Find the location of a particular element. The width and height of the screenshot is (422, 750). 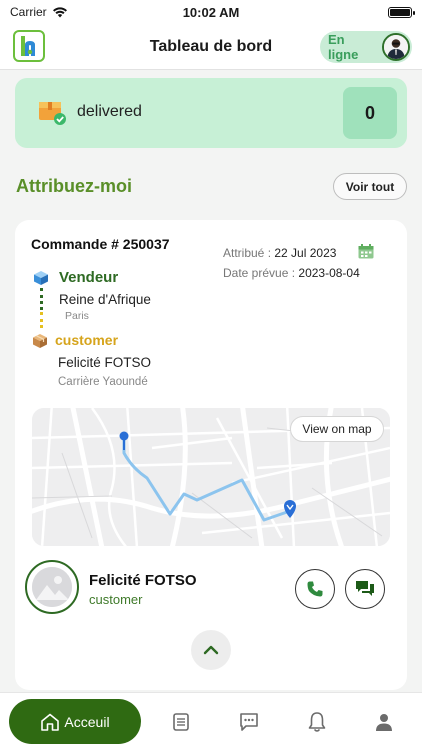

contact-role: customer is located at coordinates (116, 599).